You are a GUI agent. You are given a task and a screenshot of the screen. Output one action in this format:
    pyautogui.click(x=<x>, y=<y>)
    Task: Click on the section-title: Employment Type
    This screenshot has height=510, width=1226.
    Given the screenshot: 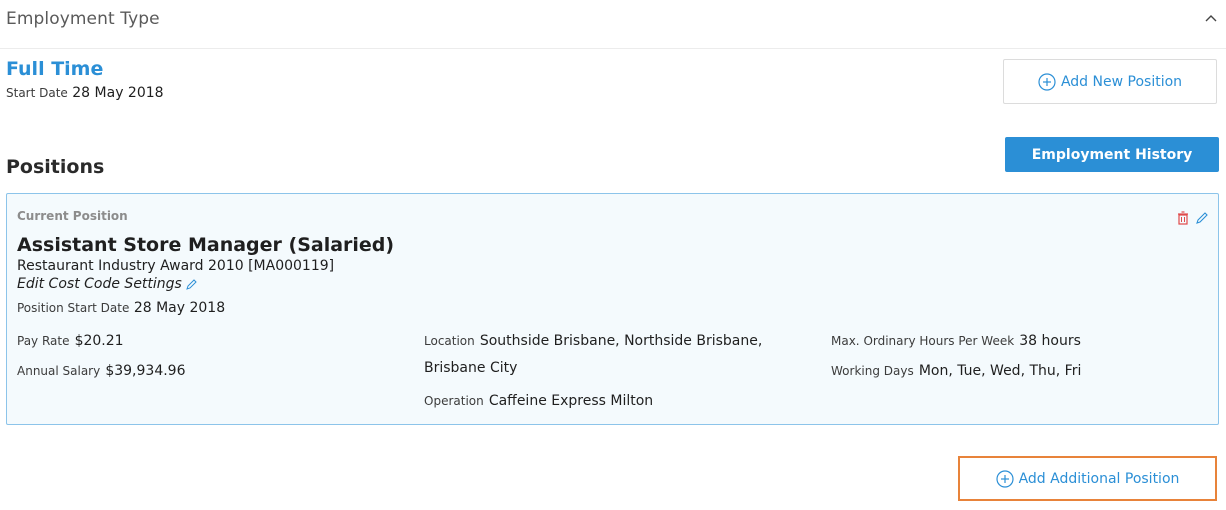 What is the action you would take?
    pyautogui.click(x=83, y=19)
    